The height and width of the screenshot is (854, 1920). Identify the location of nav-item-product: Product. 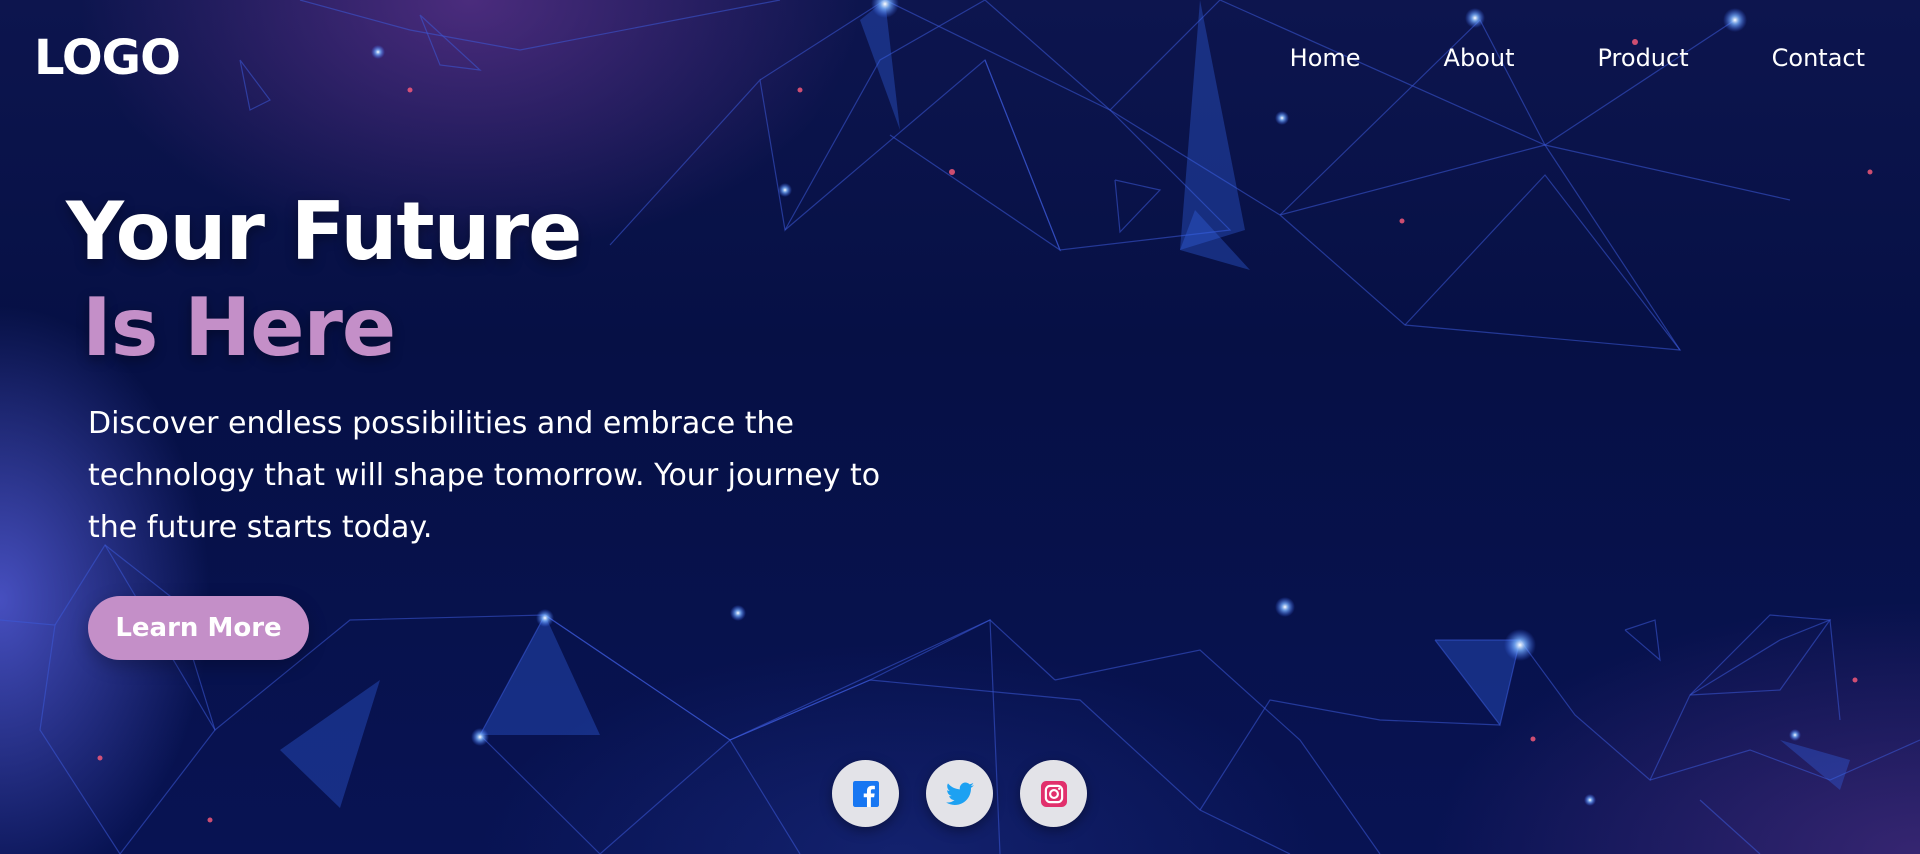
(1643, 58).